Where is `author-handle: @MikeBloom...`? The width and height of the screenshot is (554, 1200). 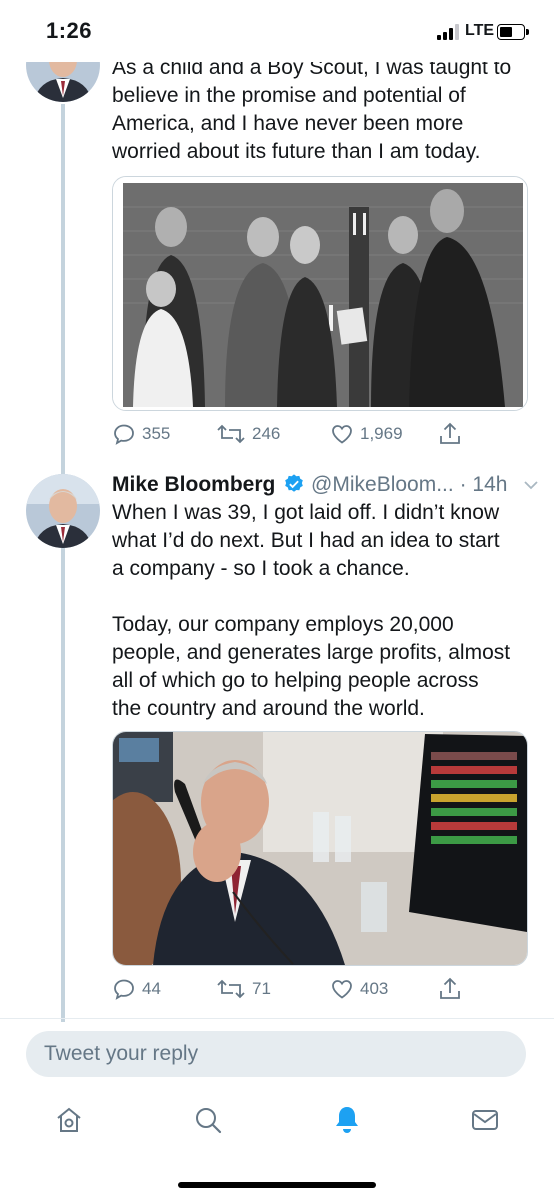 author-handle: @MikeBloom... is located at coordinates (382, 484).